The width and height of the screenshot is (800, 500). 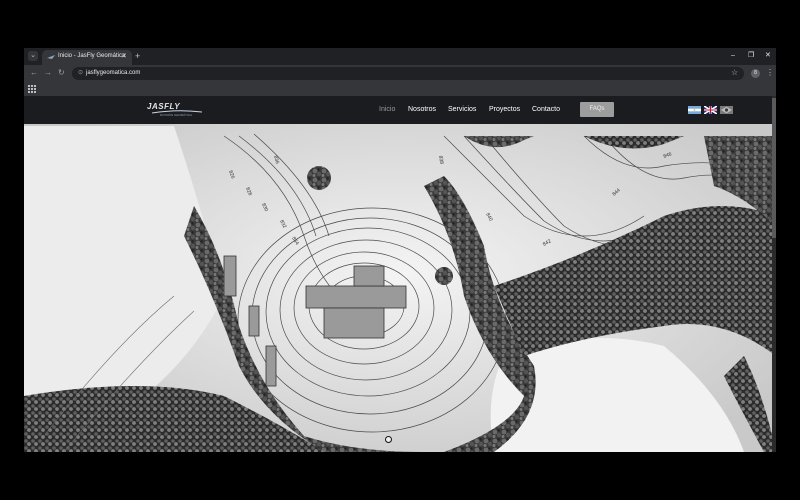 I want to click on jasfly-logo: JASFLY DIVISIÓN GEOMÁTICA, so click(x=174, y=110).